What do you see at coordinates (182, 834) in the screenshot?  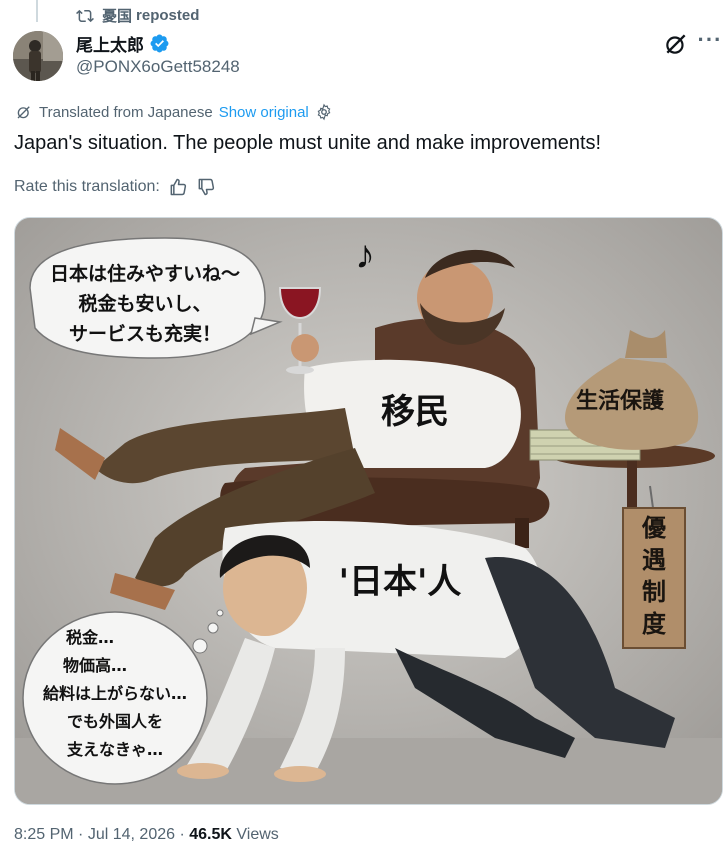 I see `meta-sep-2: ·` at bounding box center [182, 834].